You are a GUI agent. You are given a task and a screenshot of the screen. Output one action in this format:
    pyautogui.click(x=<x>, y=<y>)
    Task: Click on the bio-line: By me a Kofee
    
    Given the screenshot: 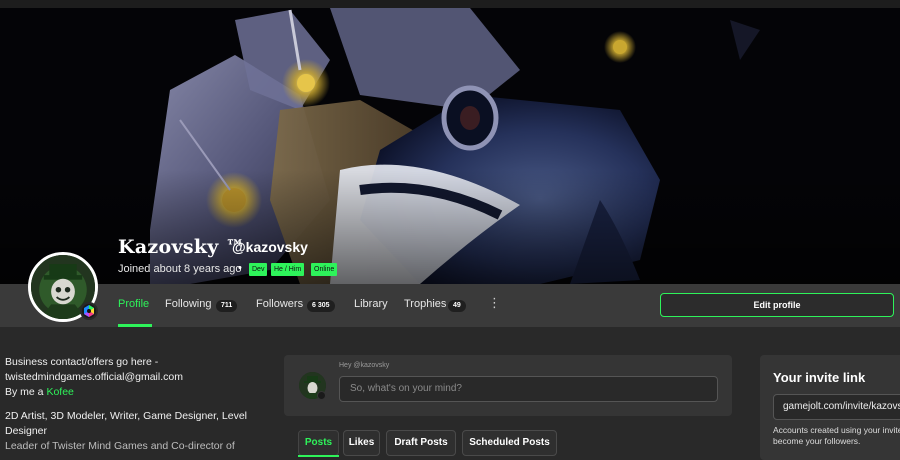 What is the action you would take?
    pyautogui.click(x=135, y=392)
    